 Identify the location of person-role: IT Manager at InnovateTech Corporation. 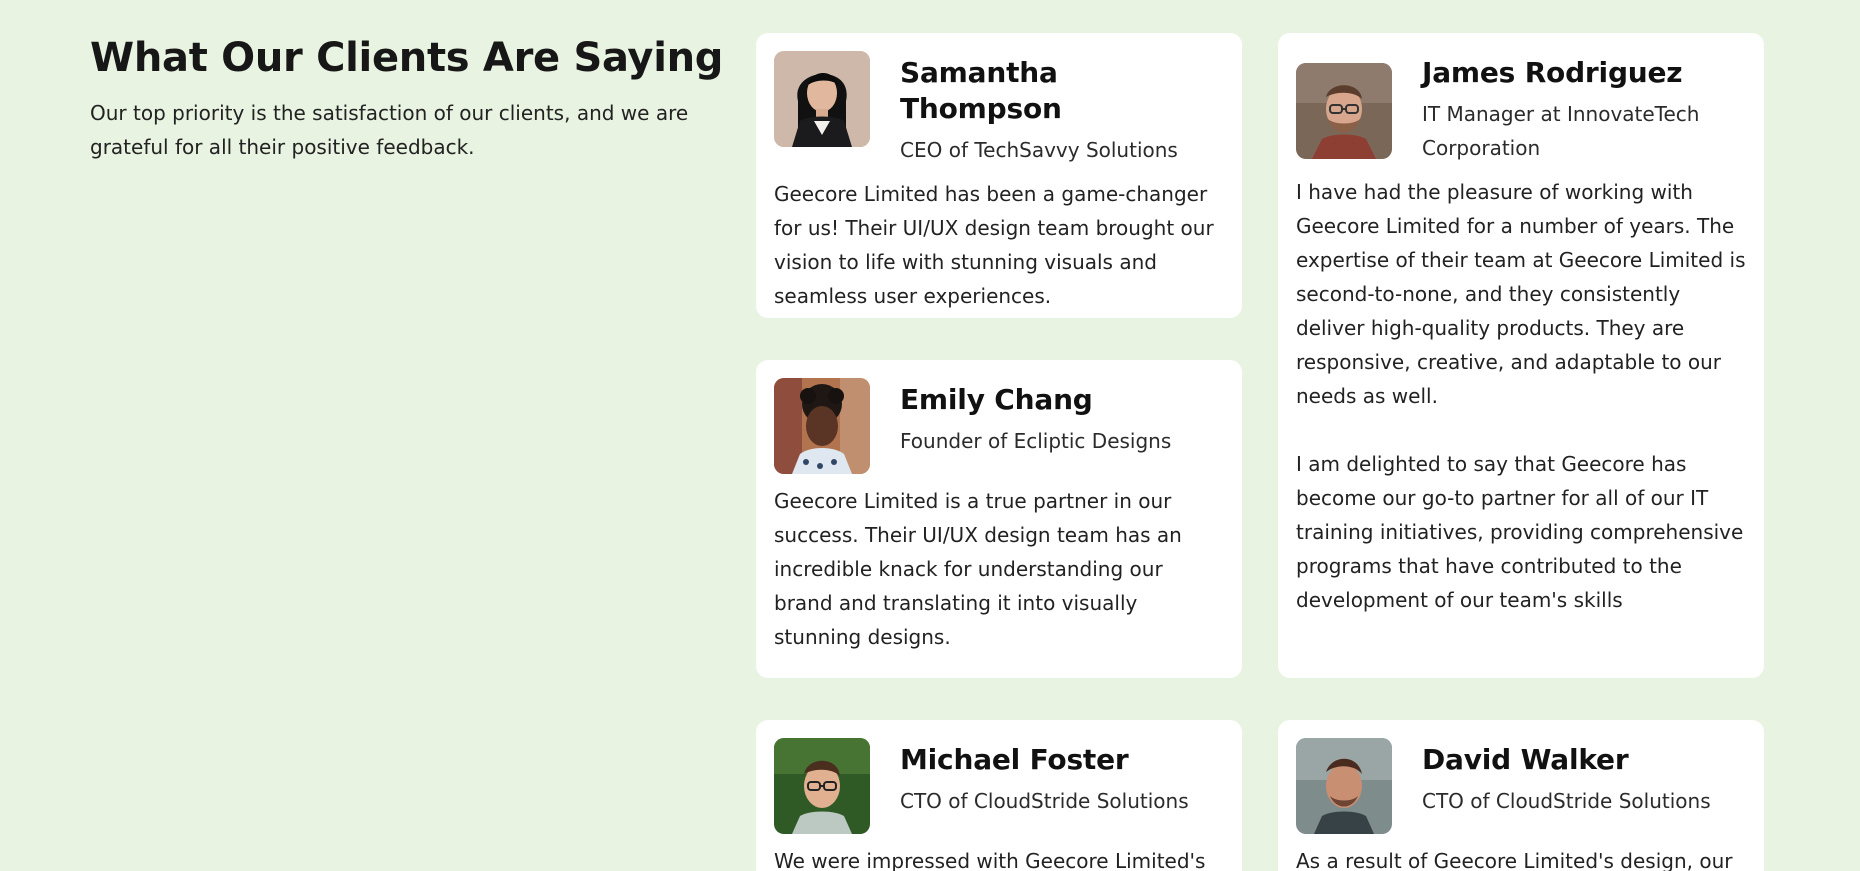
(1561, 131).